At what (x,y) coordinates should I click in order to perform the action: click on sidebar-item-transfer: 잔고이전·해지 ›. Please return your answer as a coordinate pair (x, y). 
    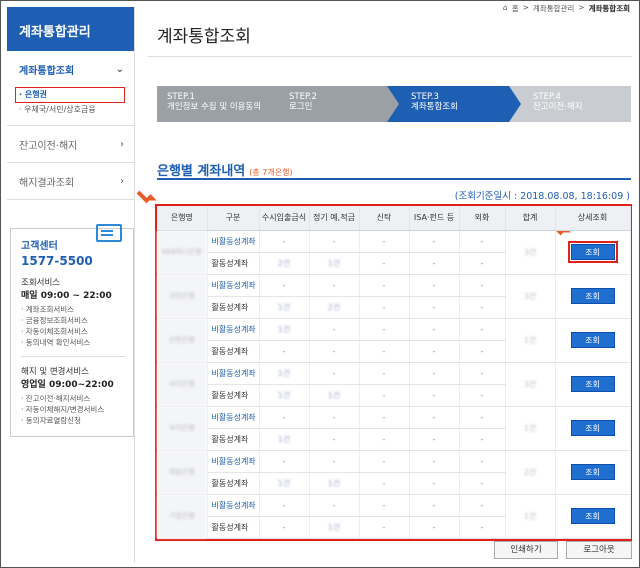
    Looking at the image, I should click on (70, 144).